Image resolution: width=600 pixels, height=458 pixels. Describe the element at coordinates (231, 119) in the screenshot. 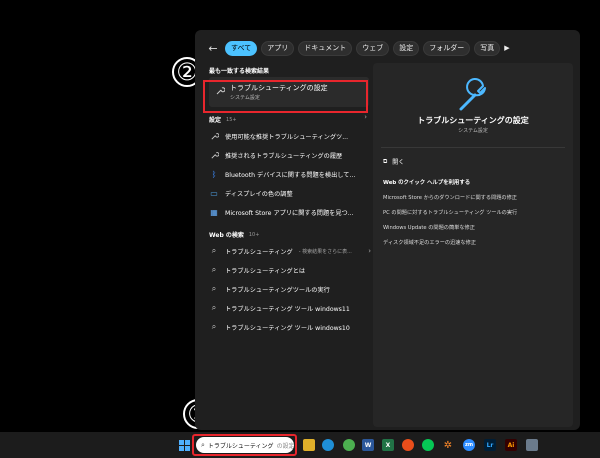

I see `settings-section-count: 15+` at that location.